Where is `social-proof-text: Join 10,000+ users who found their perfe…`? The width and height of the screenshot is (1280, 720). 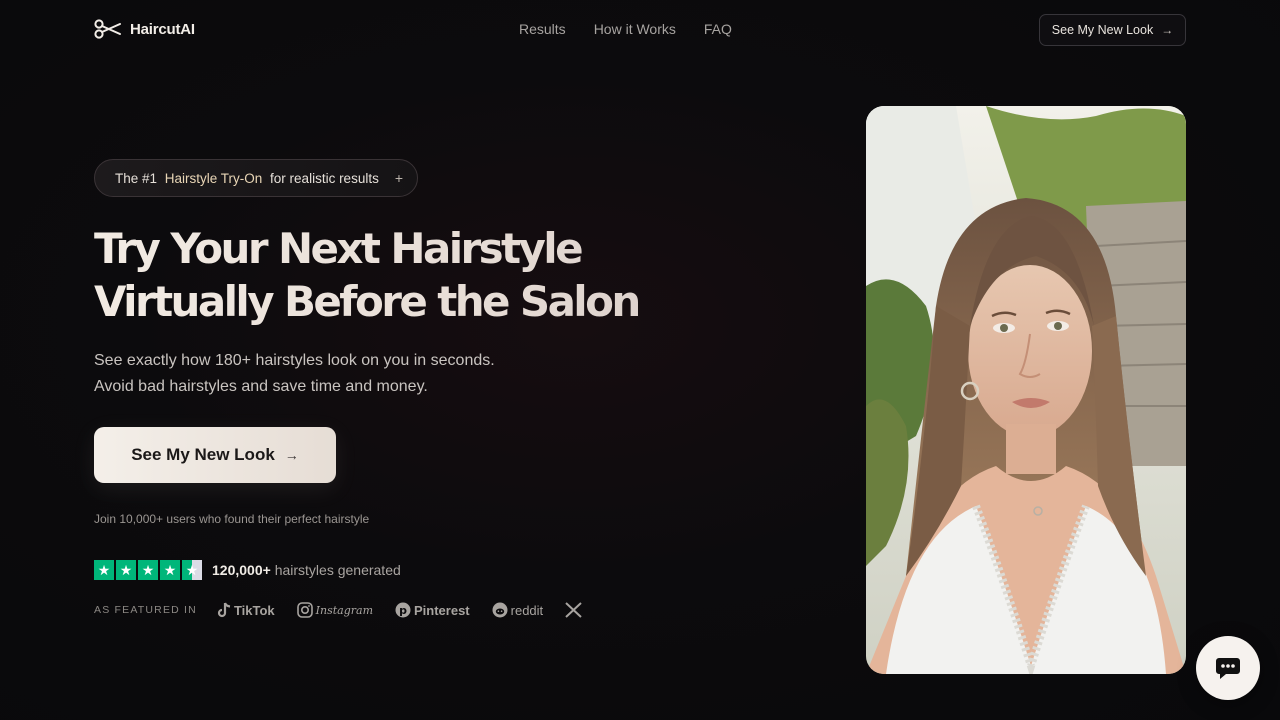
social-proof-text: Join 10,000+ users who found their perfe… is located at coordinates (232, 519).